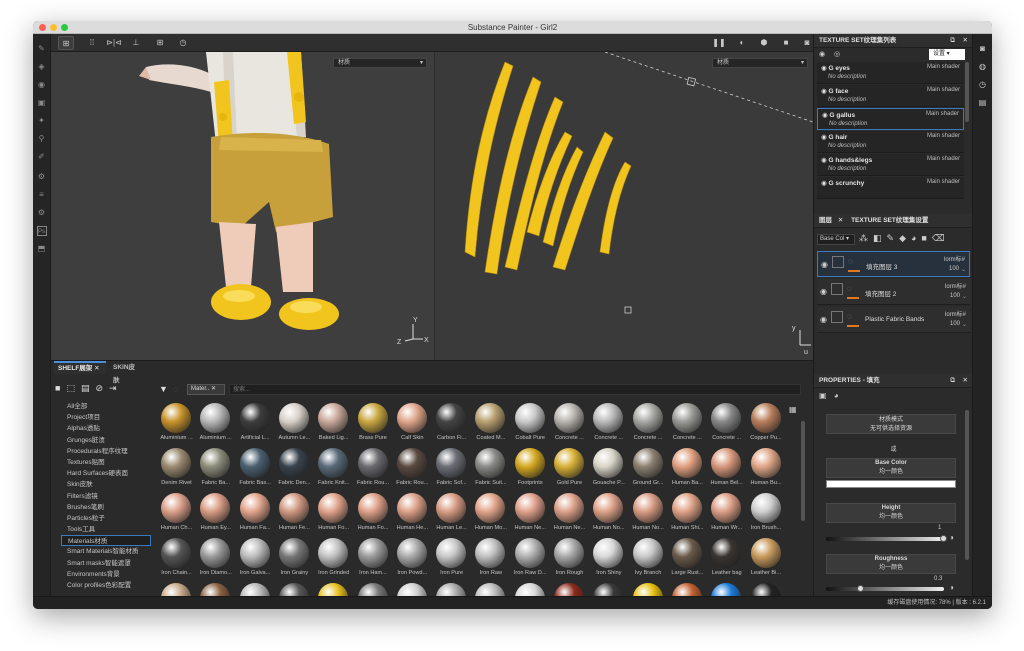 The height and width of the screenshot is (651, 1024). What do you see at coordinates (726, 562) in the screenshot?
I see `material-item: Leather bag` at bounding box center [726, 562].